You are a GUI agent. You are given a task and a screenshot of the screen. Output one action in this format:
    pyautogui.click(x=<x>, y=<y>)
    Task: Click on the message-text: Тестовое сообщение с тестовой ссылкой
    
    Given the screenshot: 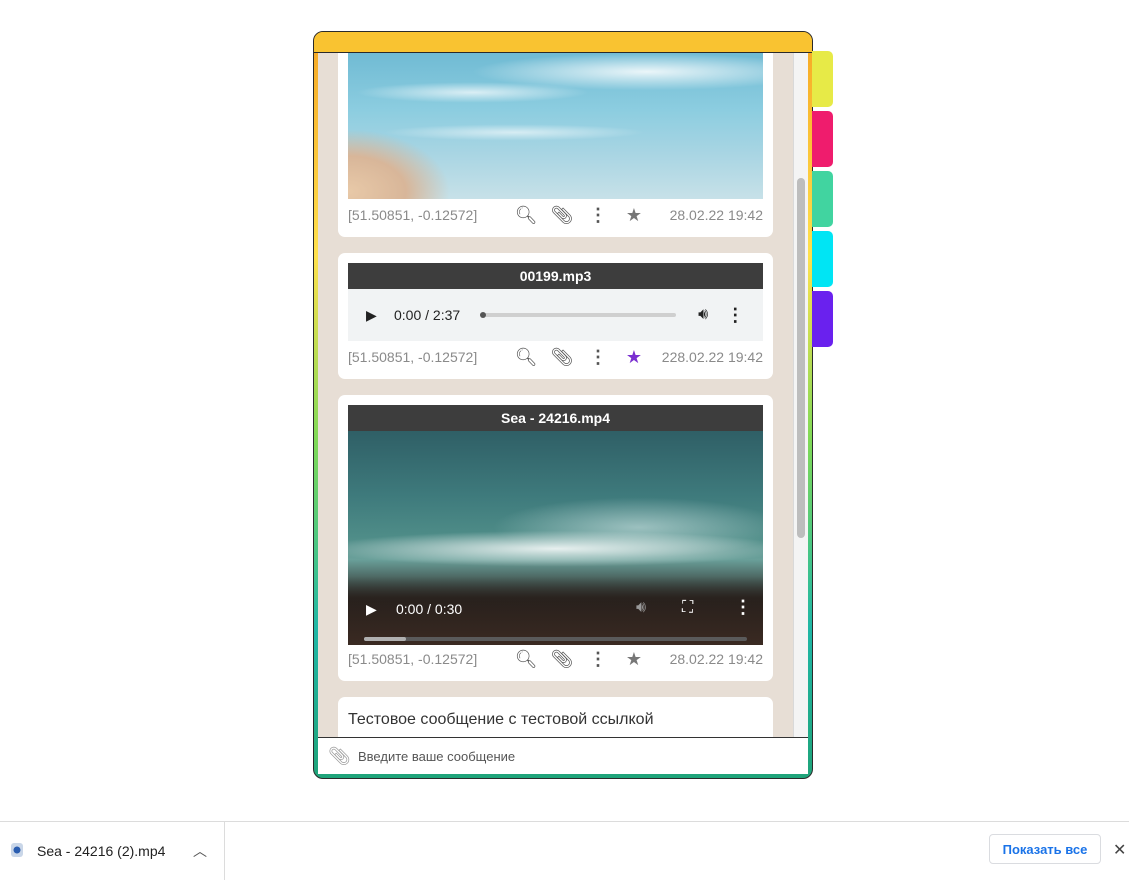 What is the action you would take?
    pyautogui.click(x=501, y=719)
    